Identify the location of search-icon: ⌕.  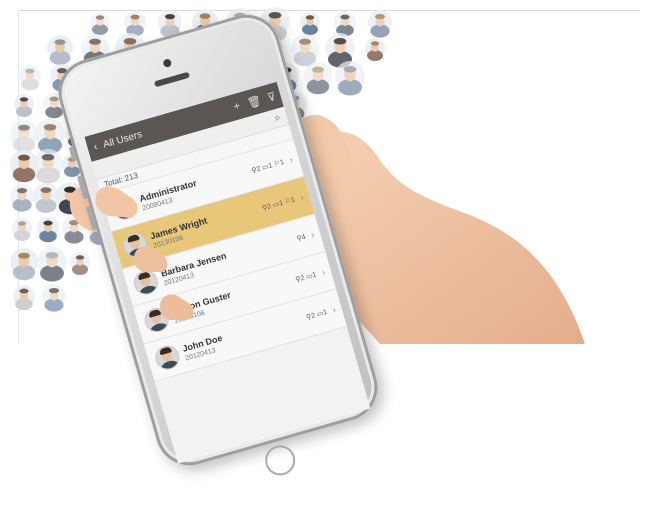
(278, 118).